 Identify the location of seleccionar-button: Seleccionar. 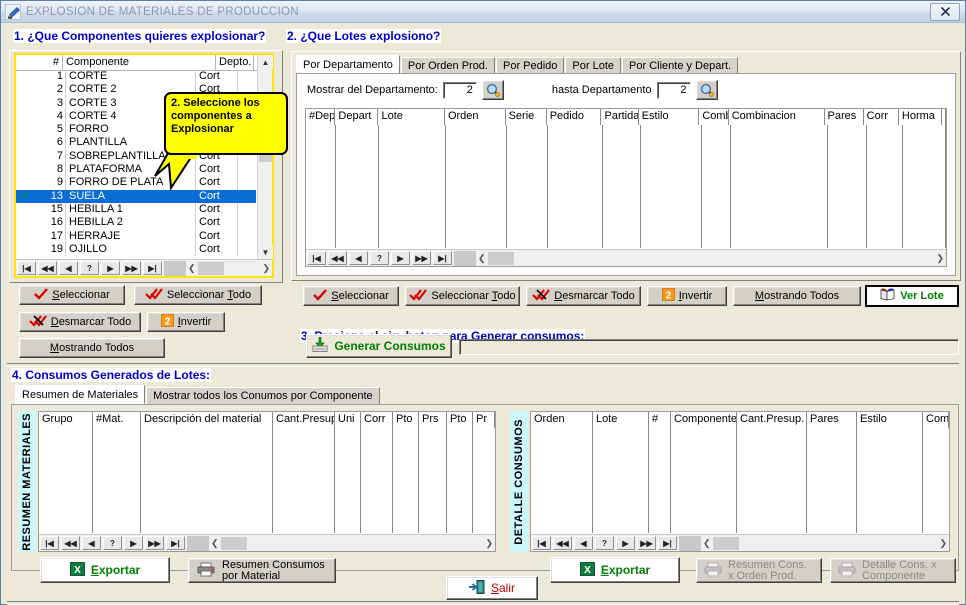
(72, 295).